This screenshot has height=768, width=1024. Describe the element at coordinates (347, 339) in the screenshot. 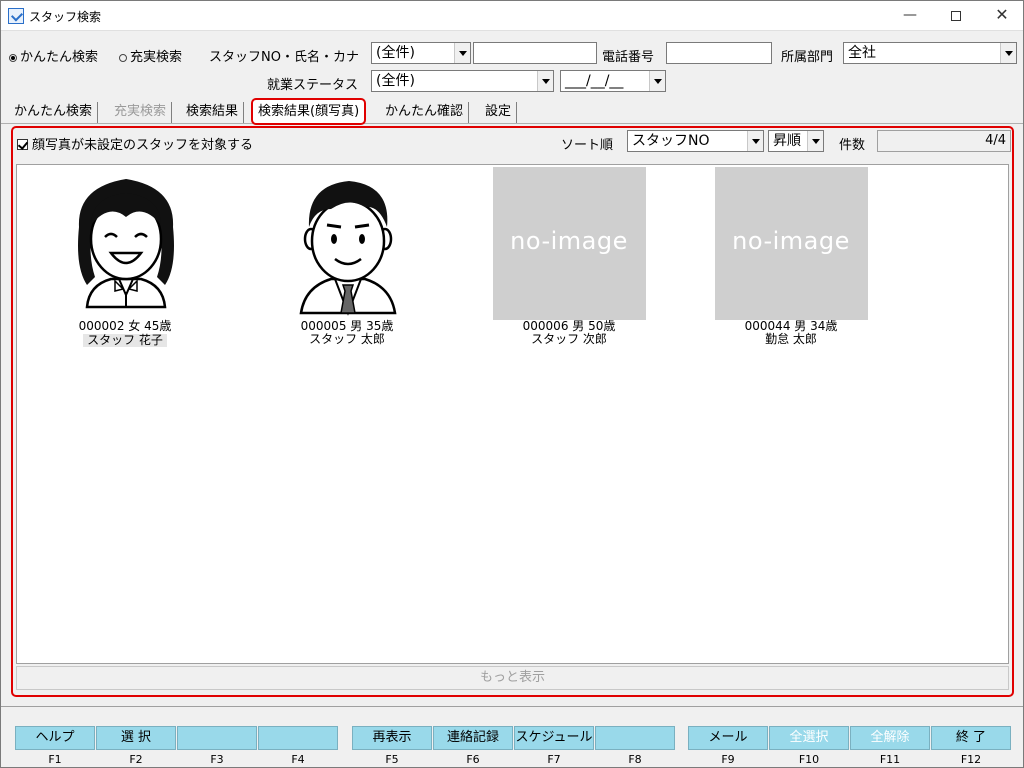

I see `staff-name: スタッフ 太郎` at that location.